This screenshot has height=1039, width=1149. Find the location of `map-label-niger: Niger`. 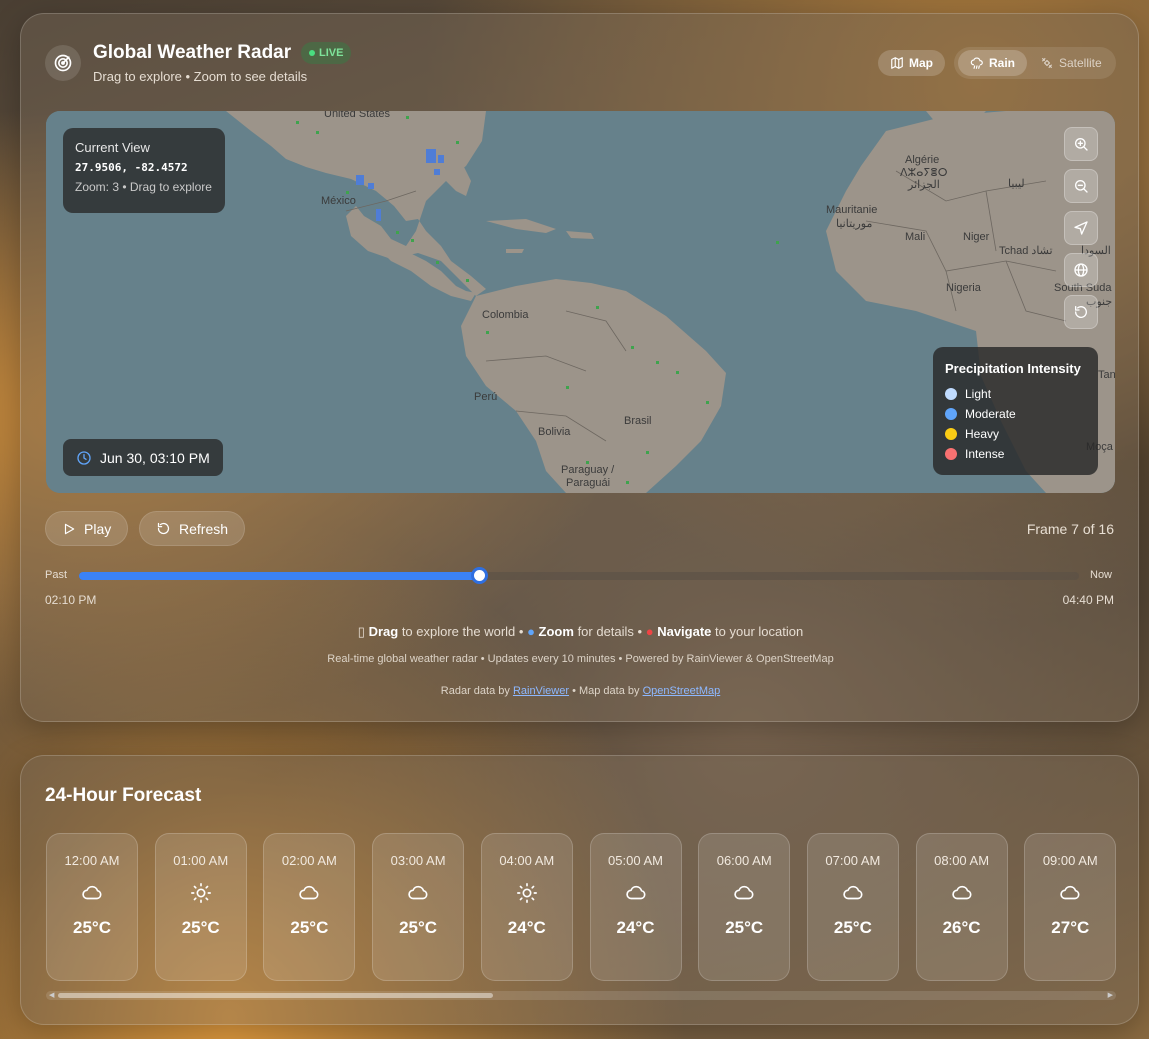

map-label-niger: Niger is located at coordinates (976, 237).